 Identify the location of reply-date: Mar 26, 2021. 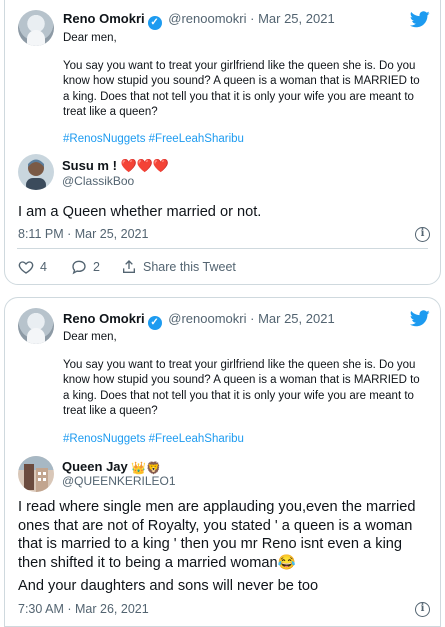
(112, 609).